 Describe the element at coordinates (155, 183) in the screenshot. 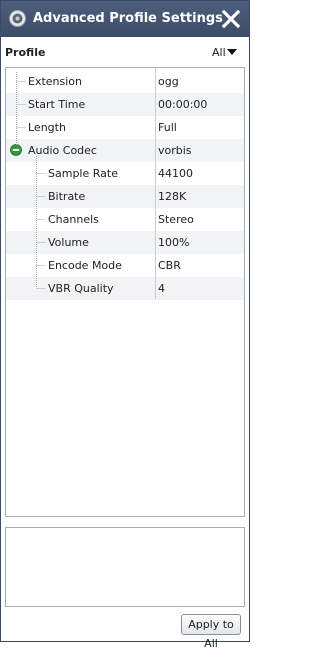

I see `column-divider` at that location.